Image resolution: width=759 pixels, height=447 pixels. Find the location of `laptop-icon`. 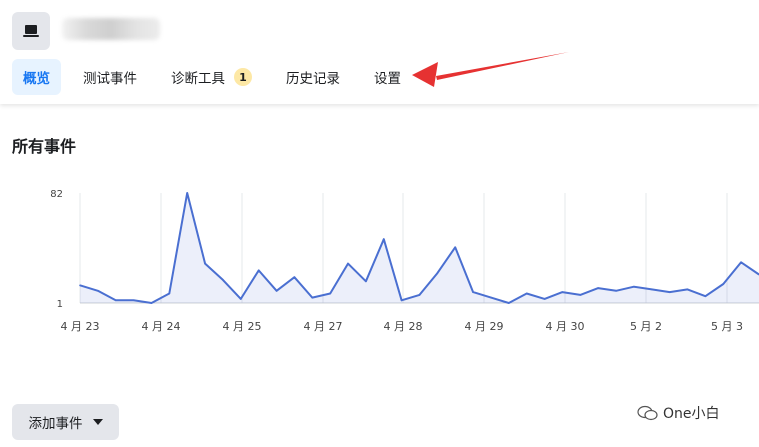

laptop-icon is located at coordinates (31, 31).